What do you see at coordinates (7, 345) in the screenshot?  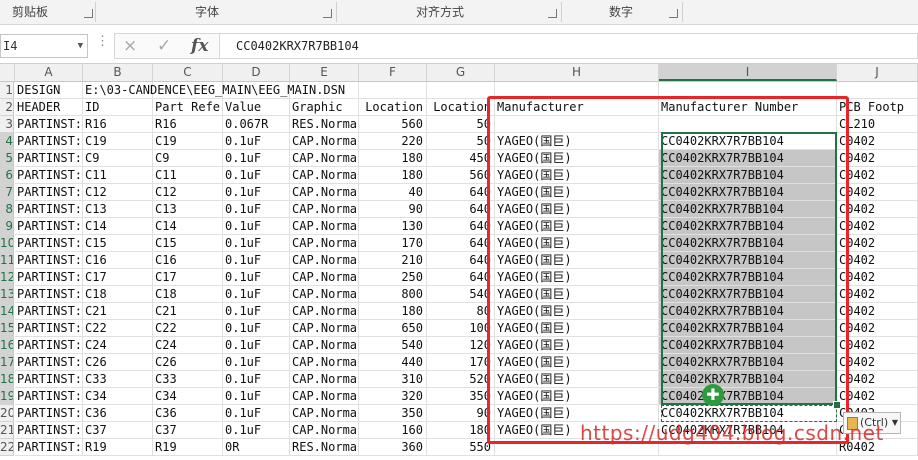 I see `row-header: 16` at bounding box center [7, 345].